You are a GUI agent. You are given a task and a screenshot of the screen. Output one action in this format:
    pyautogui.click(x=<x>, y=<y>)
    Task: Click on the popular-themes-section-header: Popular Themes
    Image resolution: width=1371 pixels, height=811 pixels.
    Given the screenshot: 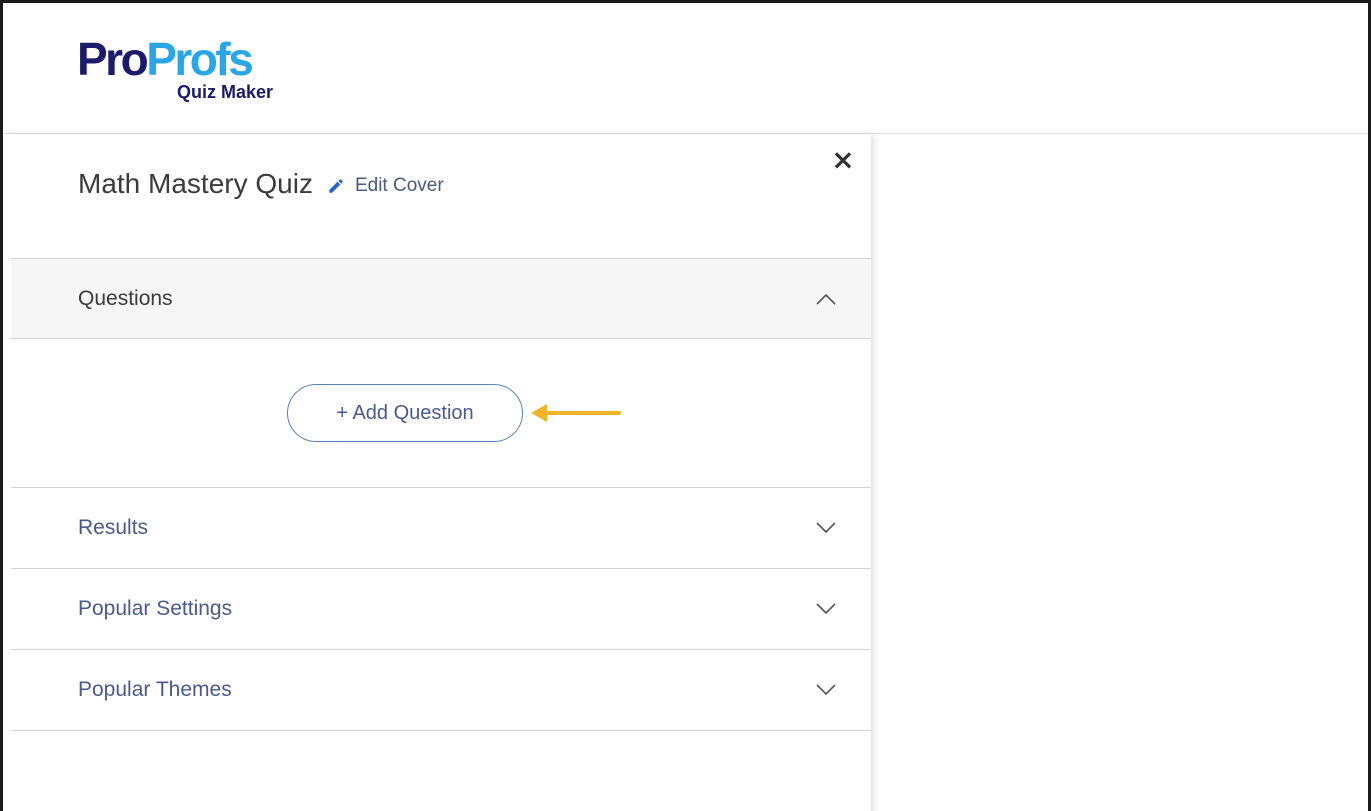 What is the action you would take?
    pyautogui.click(x=441, y=690)
    